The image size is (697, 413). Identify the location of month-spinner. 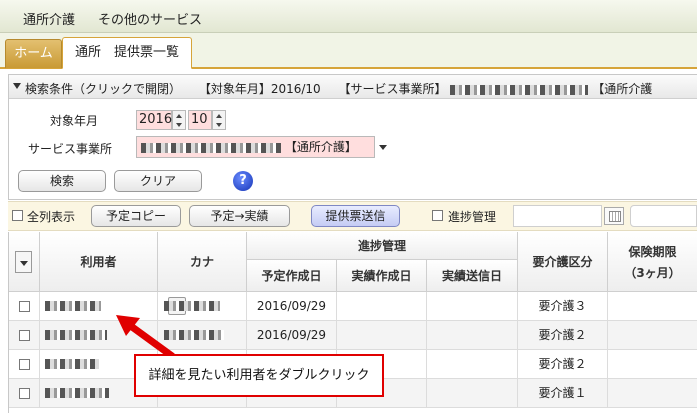
(219, 120).